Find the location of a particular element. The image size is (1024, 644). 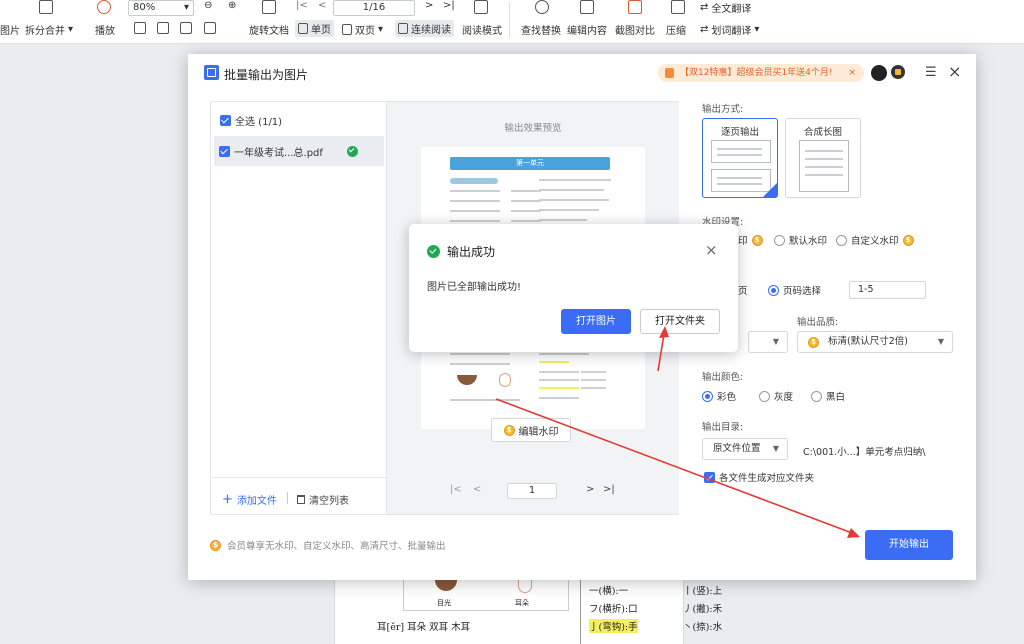

continuous-read-button: 连续阅读 is located at coordinates (424, 28).